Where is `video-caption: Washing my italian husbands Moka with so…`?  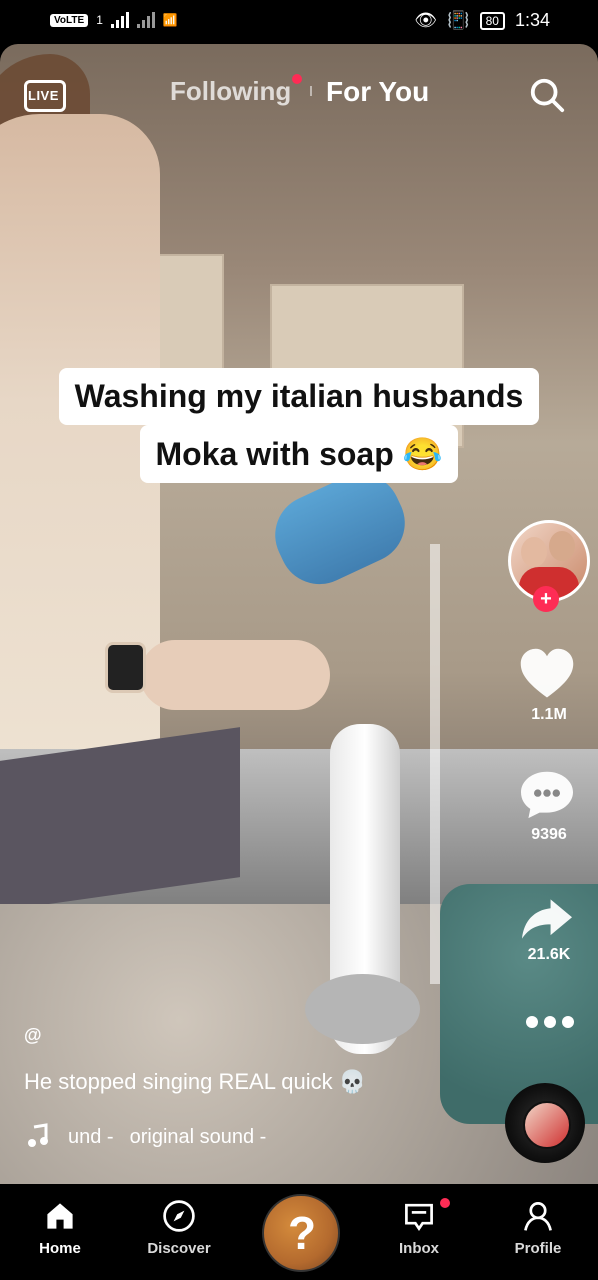
video-caption: Washing my italian husbands Moka with so… is located at coordinates (299, 425).